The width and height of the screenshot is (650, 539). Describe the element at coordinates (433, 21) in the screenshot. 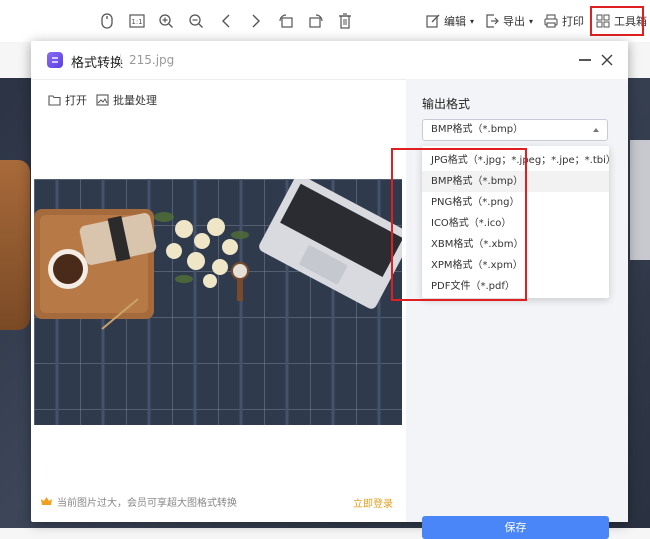

I see `edit-icon` at that location.